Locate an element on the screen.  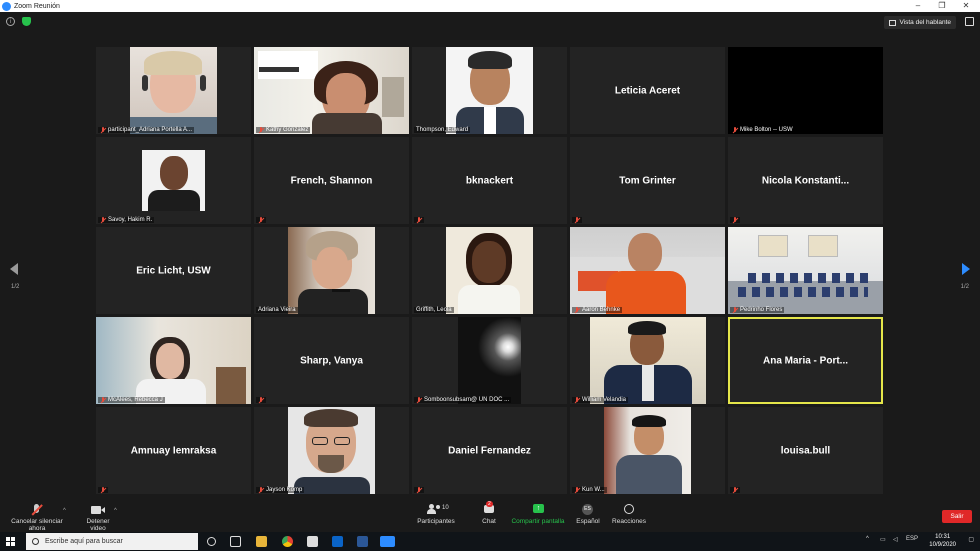
chat-button: 2 Chat is located at coordinates (489, 513).